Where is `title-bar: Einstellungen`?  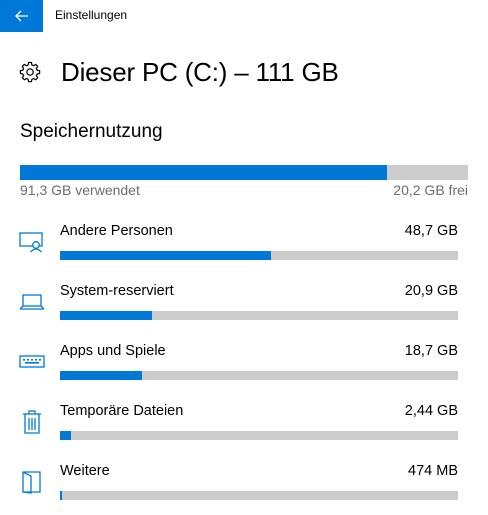 title-bar: Einstellungen is located at coordinates (244, 16).